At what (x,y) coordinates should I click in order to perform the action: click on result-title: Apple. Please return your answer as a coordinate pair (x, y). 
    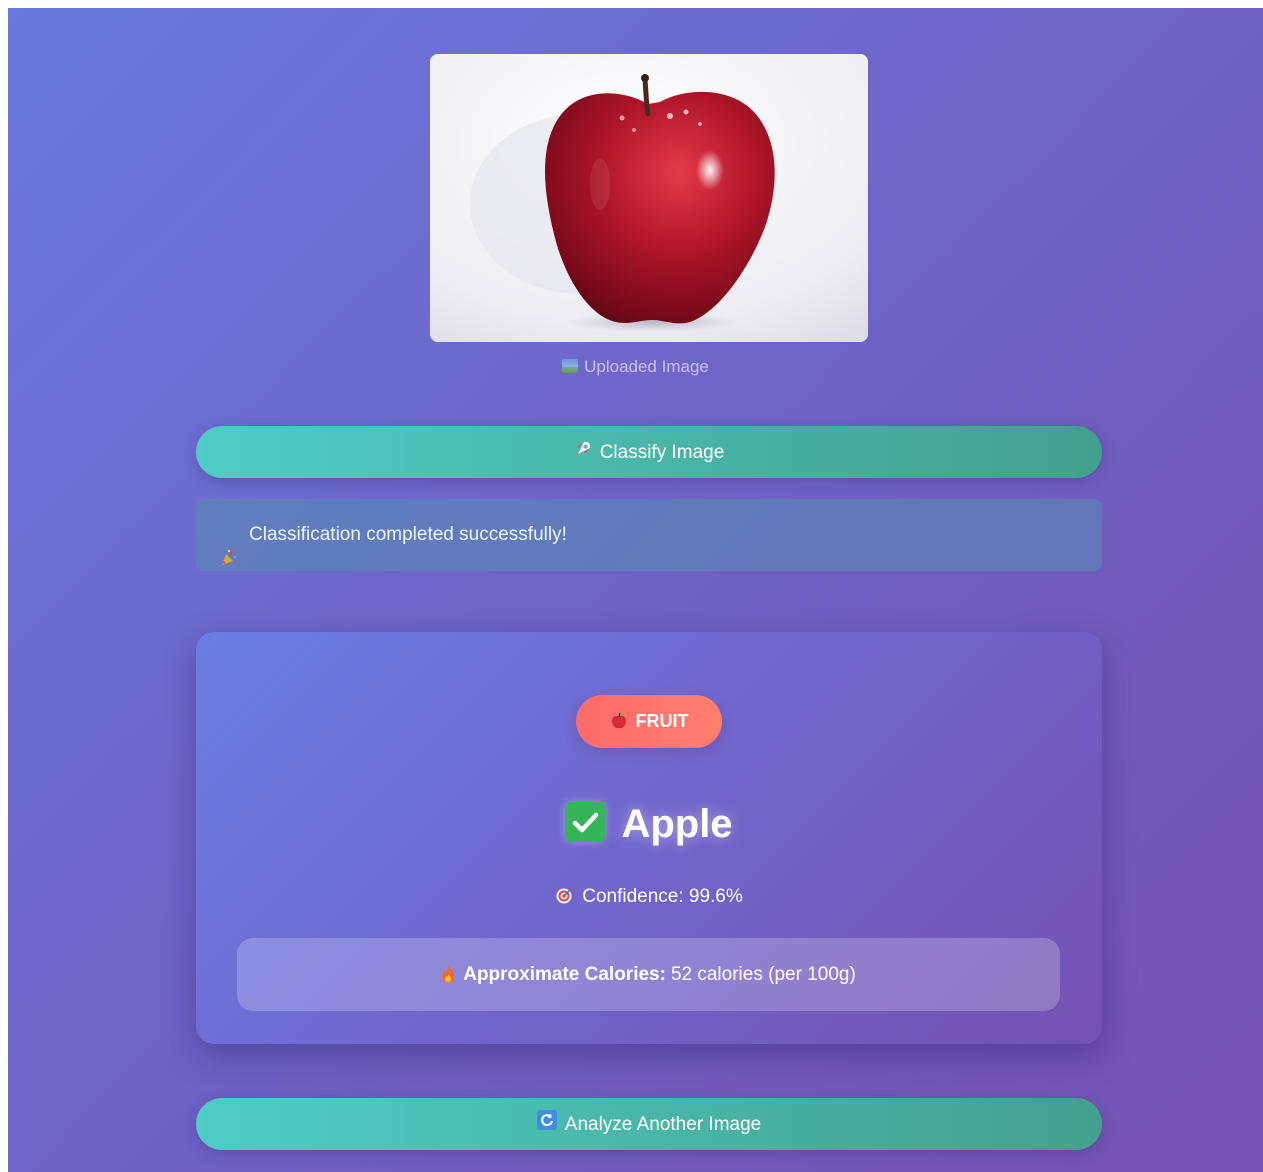
    Looking at the image, I should click on (649, 824).